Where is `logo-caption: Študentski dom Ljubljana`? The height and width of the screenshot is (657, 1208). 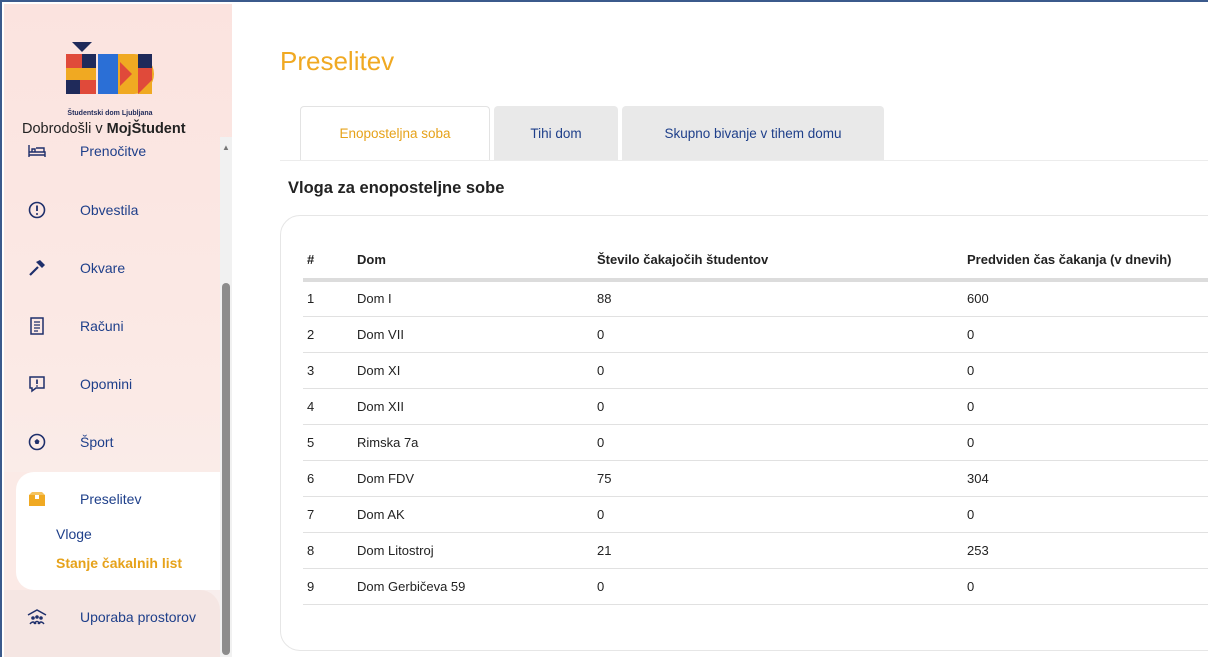
logo-caption: Študentski dom Ljubljana is located at coordinates (110, 113).